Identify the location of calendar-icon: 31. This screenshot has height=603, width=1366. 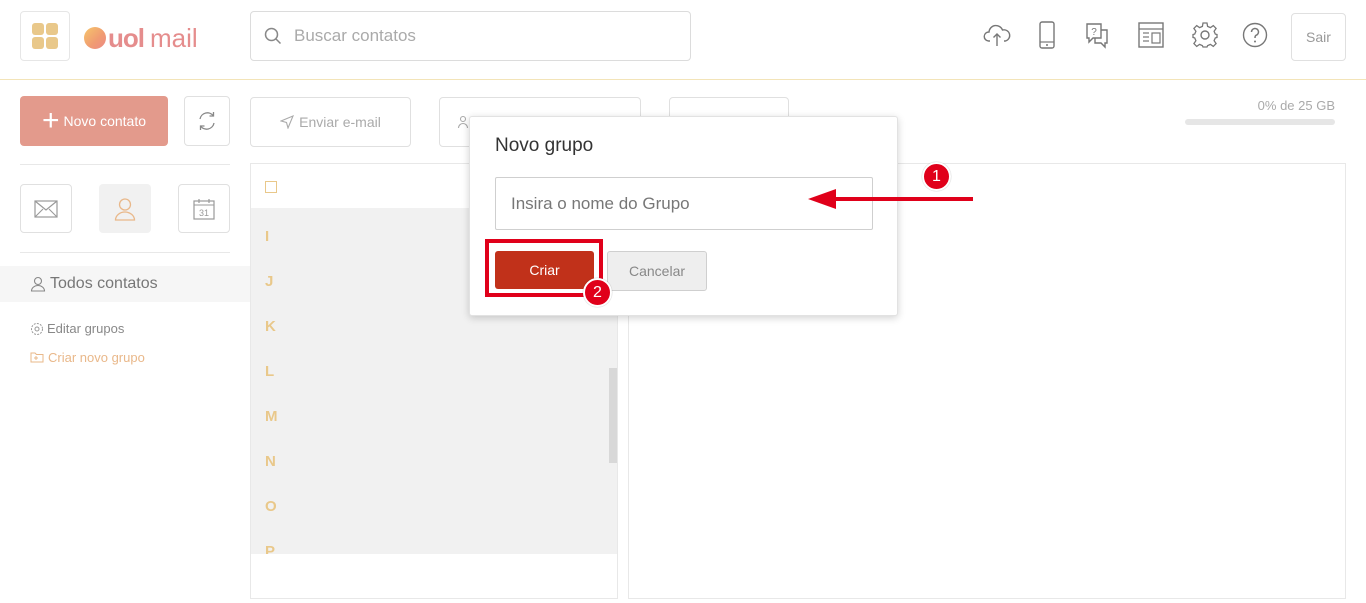
(204, 209).